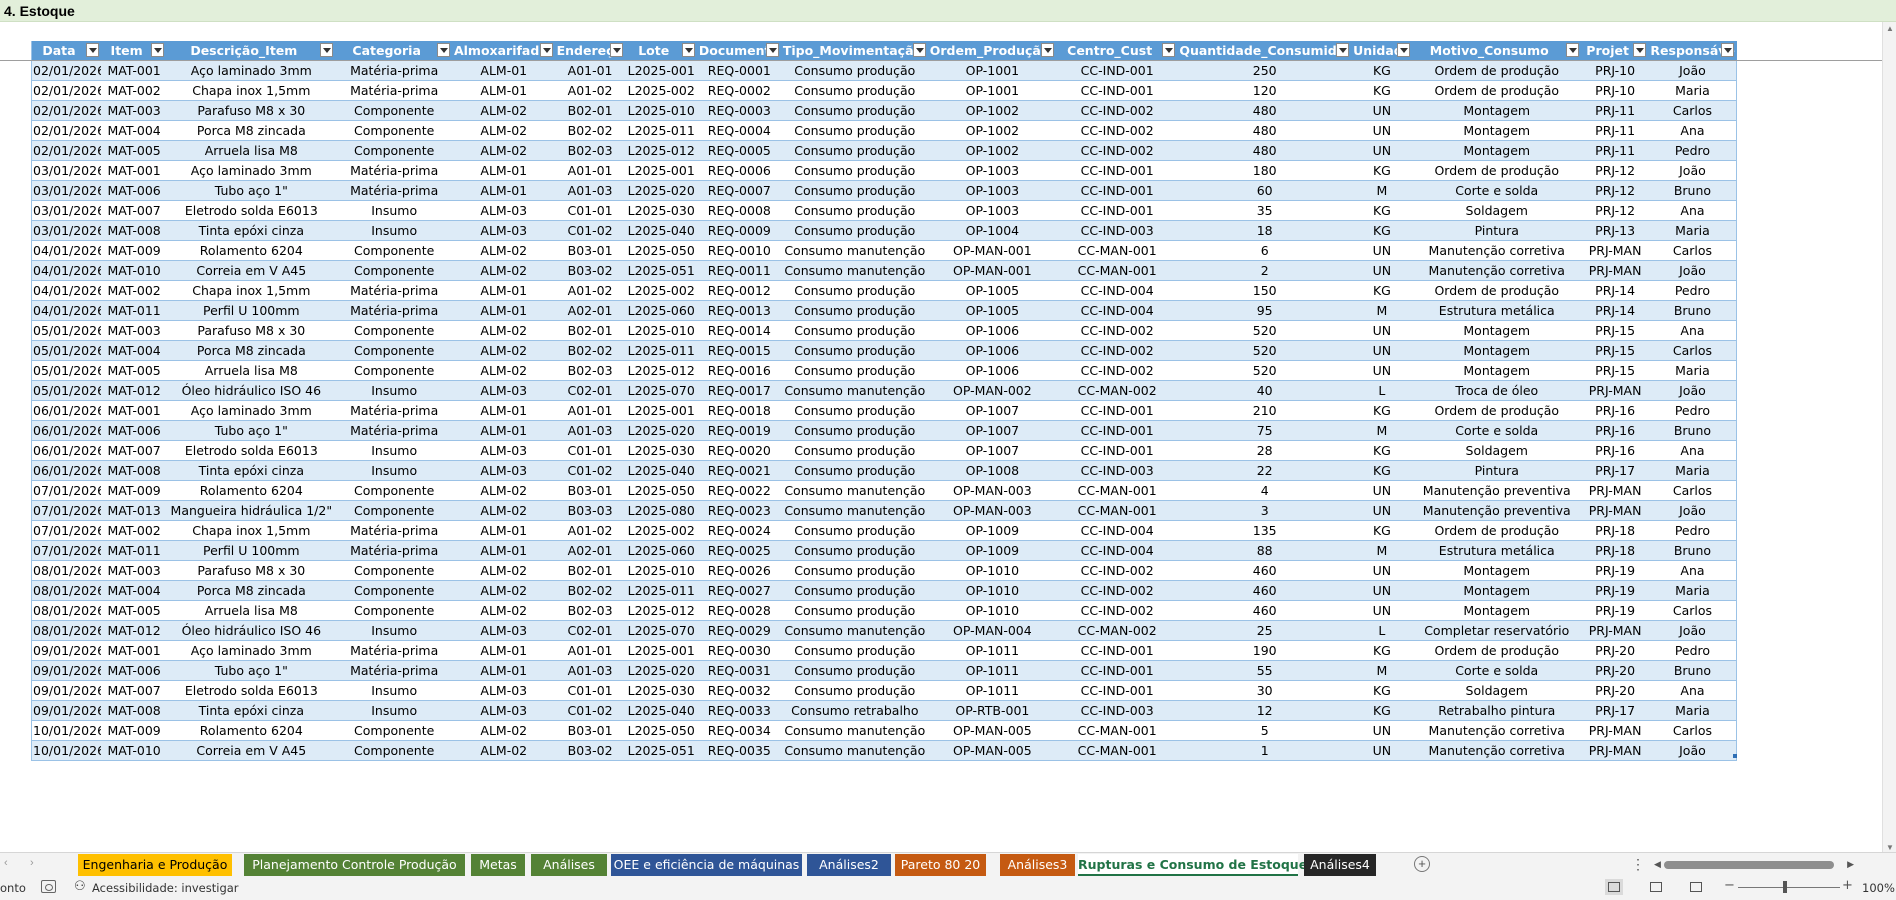 The height and width of the screenshot is (900, 1896). Describe the element at coordinates (590, 50) in the screenshot. I see `column-header: Endereç` at that location.